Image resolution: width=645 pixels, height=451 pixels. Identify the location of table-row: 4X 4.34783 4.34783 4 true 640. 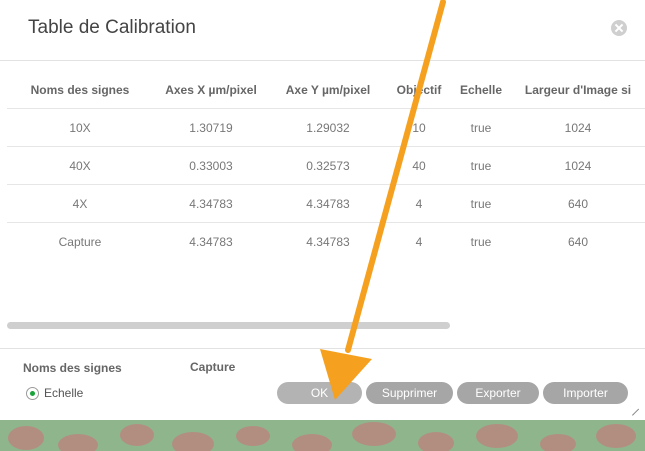
(326, 203).